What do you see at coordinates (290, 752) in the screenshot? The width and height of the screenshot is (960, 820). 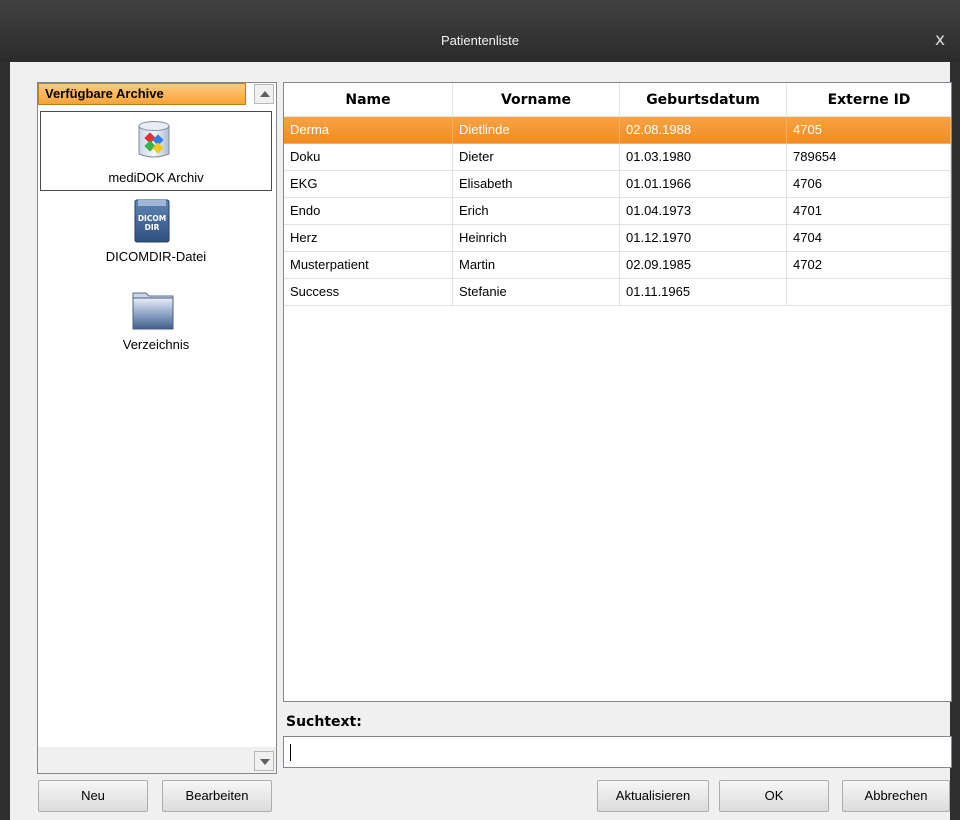 I see `text-caret` at bounding box center [290, 752].